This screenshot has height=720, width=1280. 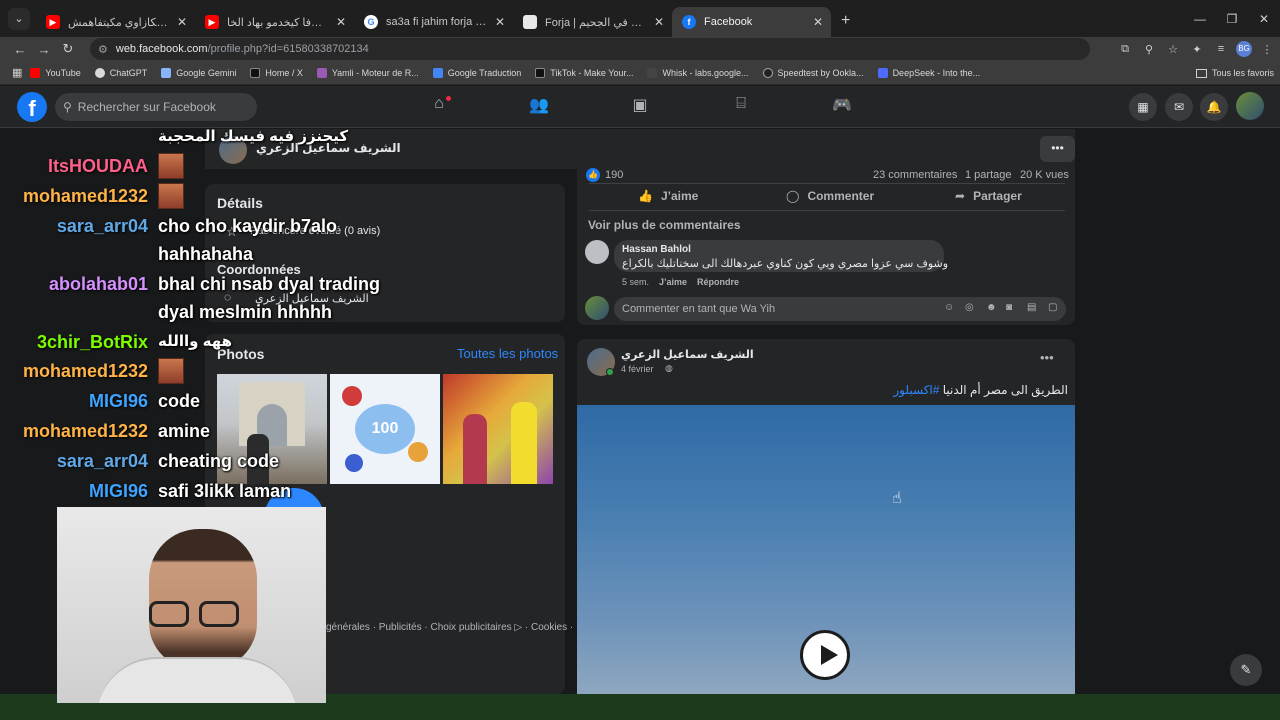 I want to click on install-icon: ⧉, so click(x=1125, y=49).